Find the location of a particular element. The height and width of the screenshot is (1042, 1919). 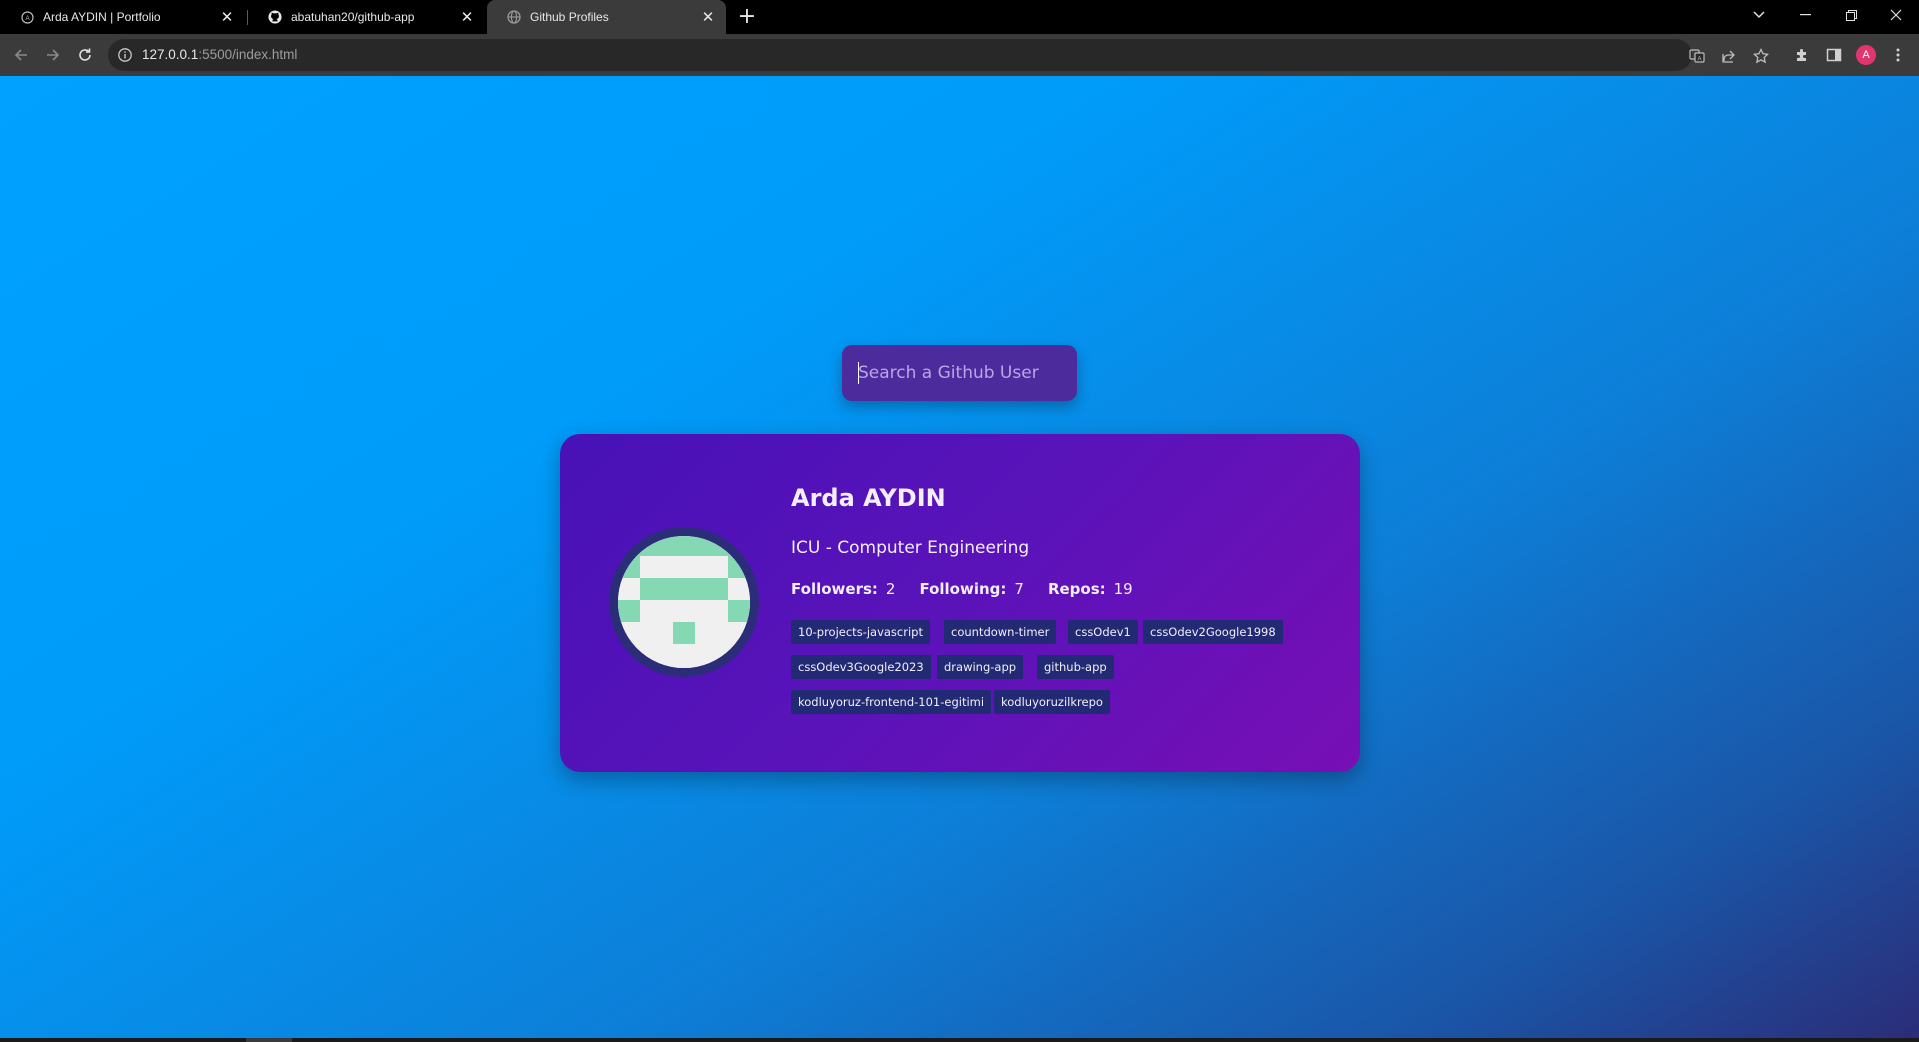

more-menu-icon is located at coordinates (1898, 55).